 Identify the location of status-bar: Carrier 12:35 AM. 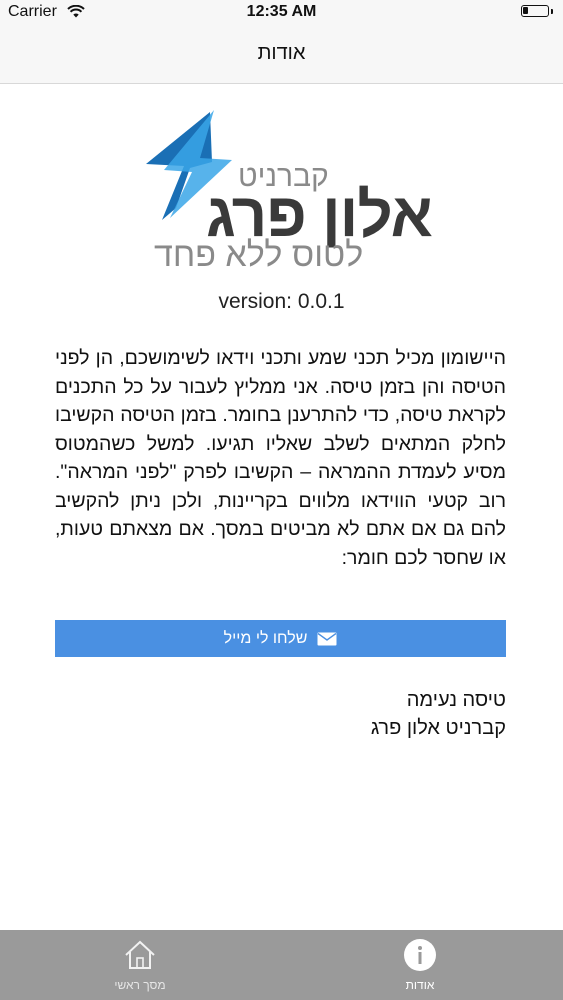
(281, 12).